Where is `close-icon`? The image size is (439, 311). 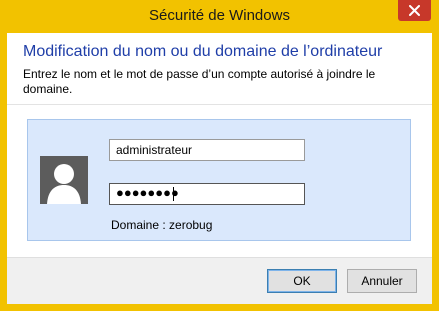 close-icon is located at coordinates (414, 10).